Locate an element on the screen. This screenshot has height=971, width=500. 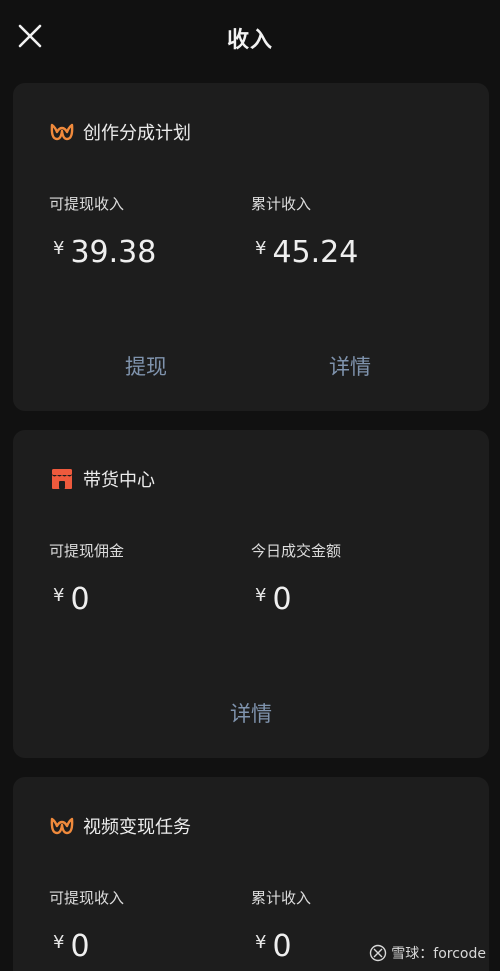
card-actions: 详情 is located at coordinates (251, 716).